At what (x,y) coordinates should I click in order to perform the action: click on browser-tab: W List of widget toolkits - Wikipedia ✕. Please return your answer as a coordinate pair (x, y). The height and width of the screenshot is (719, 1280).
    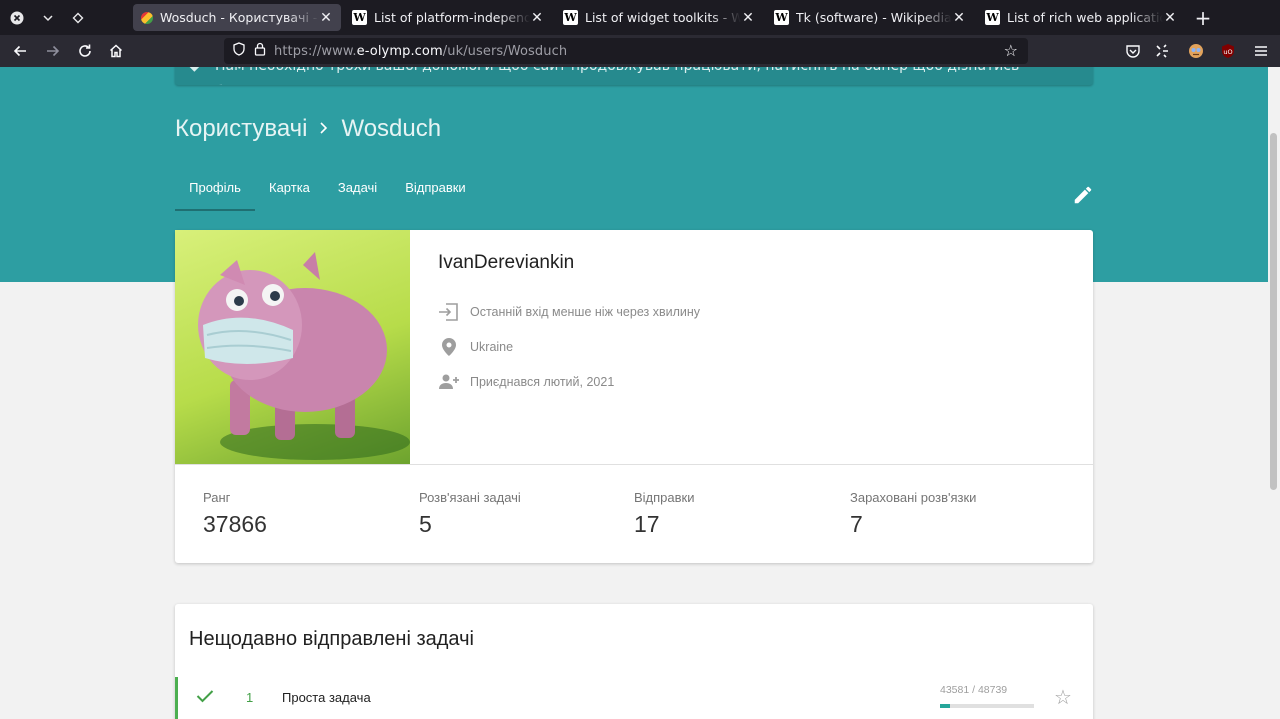
    Looking at the image, I should click on (659, 17).